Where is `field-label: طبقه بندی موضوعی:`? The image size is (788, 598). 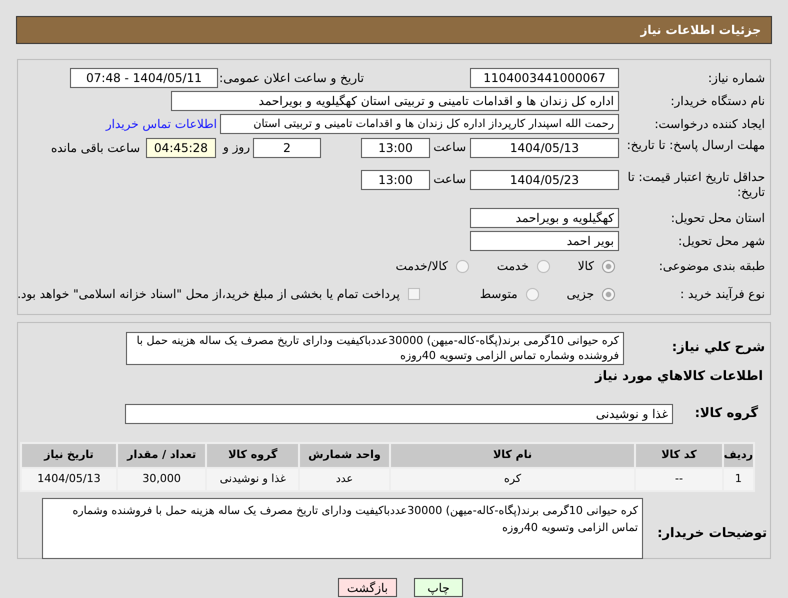
field-label: طبقه بندی موضوعی: is located at coordinates (711, 266).